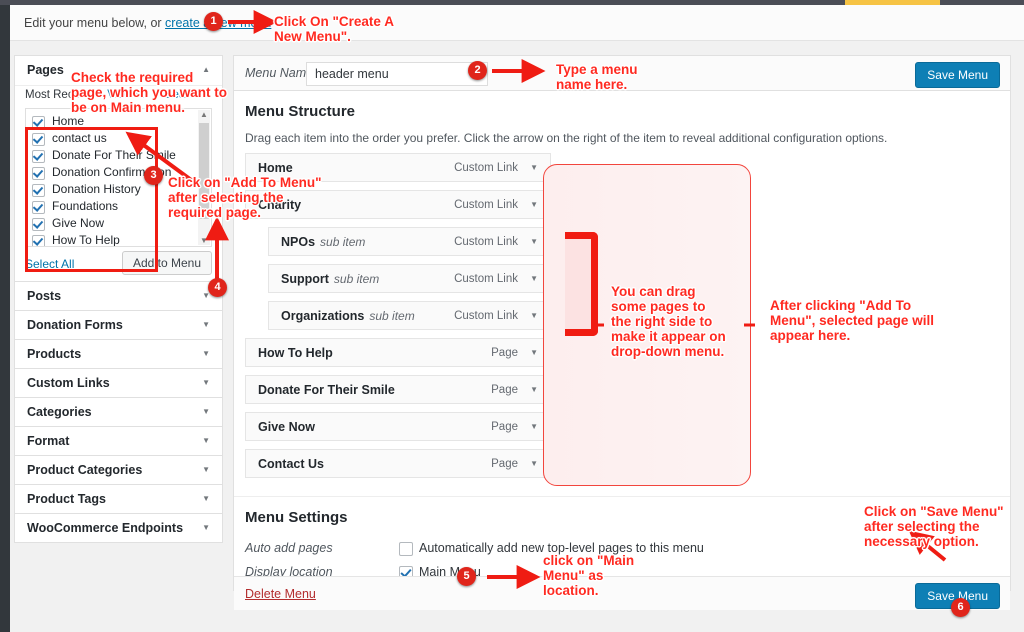 The width and height of the screenshot is (1024, 632). What do you see at coordinates (118, 412) in the screenshot?
I see `sidebar-item-categories: Categories ▼` at bounding box center [118, 412].